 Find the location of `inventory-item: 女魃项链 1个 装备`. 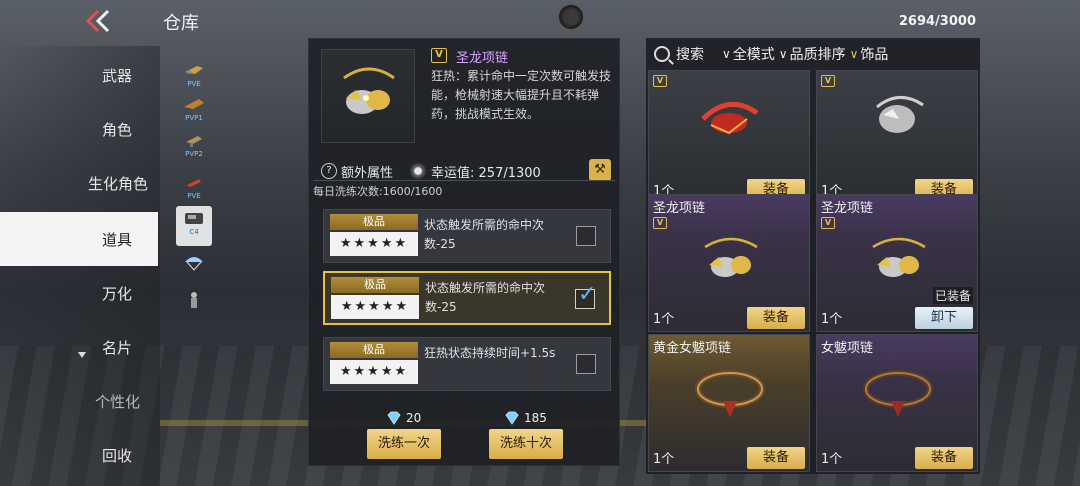

inventory-item: 女魃项链 1个 装备 is located at coordinates (897, 403).